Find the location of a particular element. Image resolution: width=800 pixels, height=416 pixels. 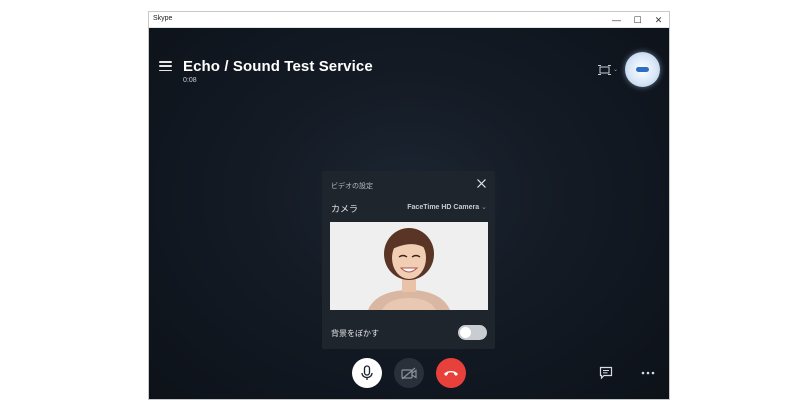

minimize-button: — is located at coordinates (616, 20).